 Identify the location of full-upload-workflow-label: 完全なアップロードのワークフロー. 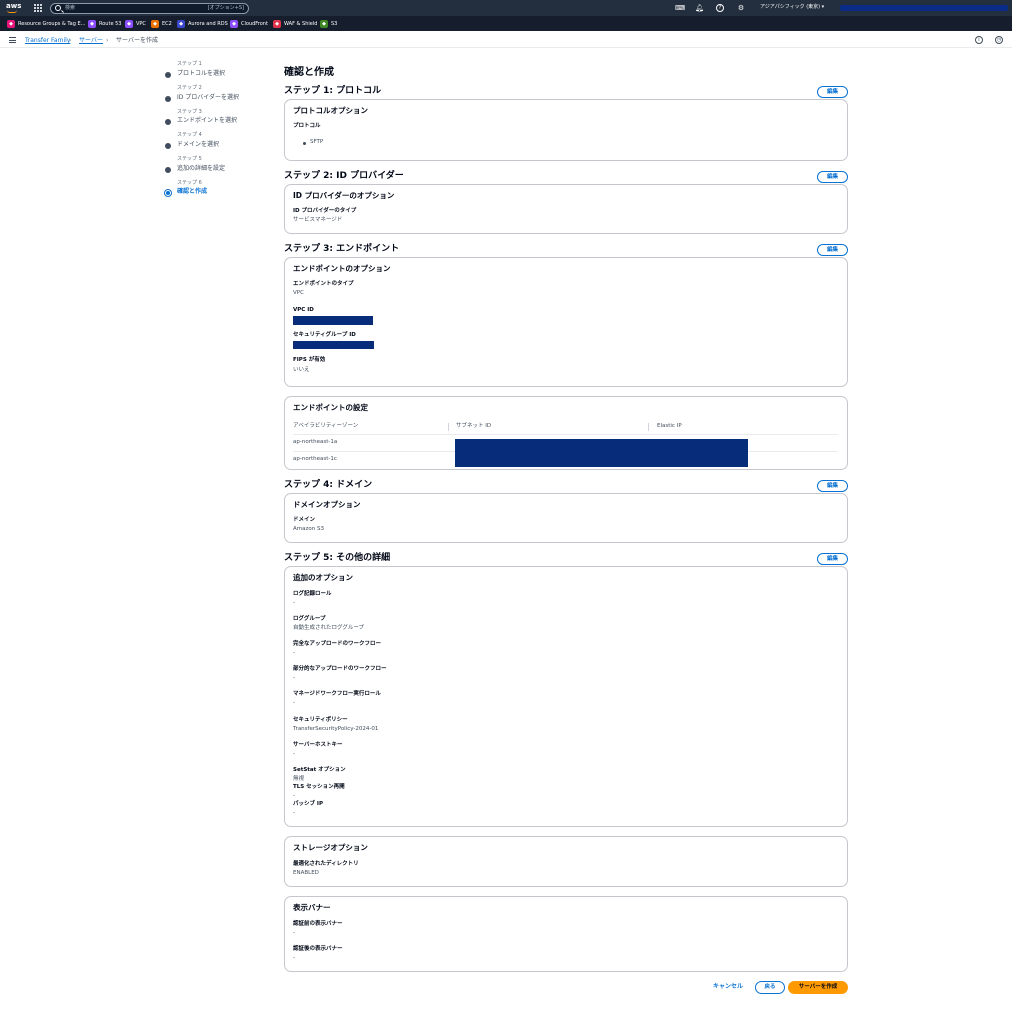
(337, 644).